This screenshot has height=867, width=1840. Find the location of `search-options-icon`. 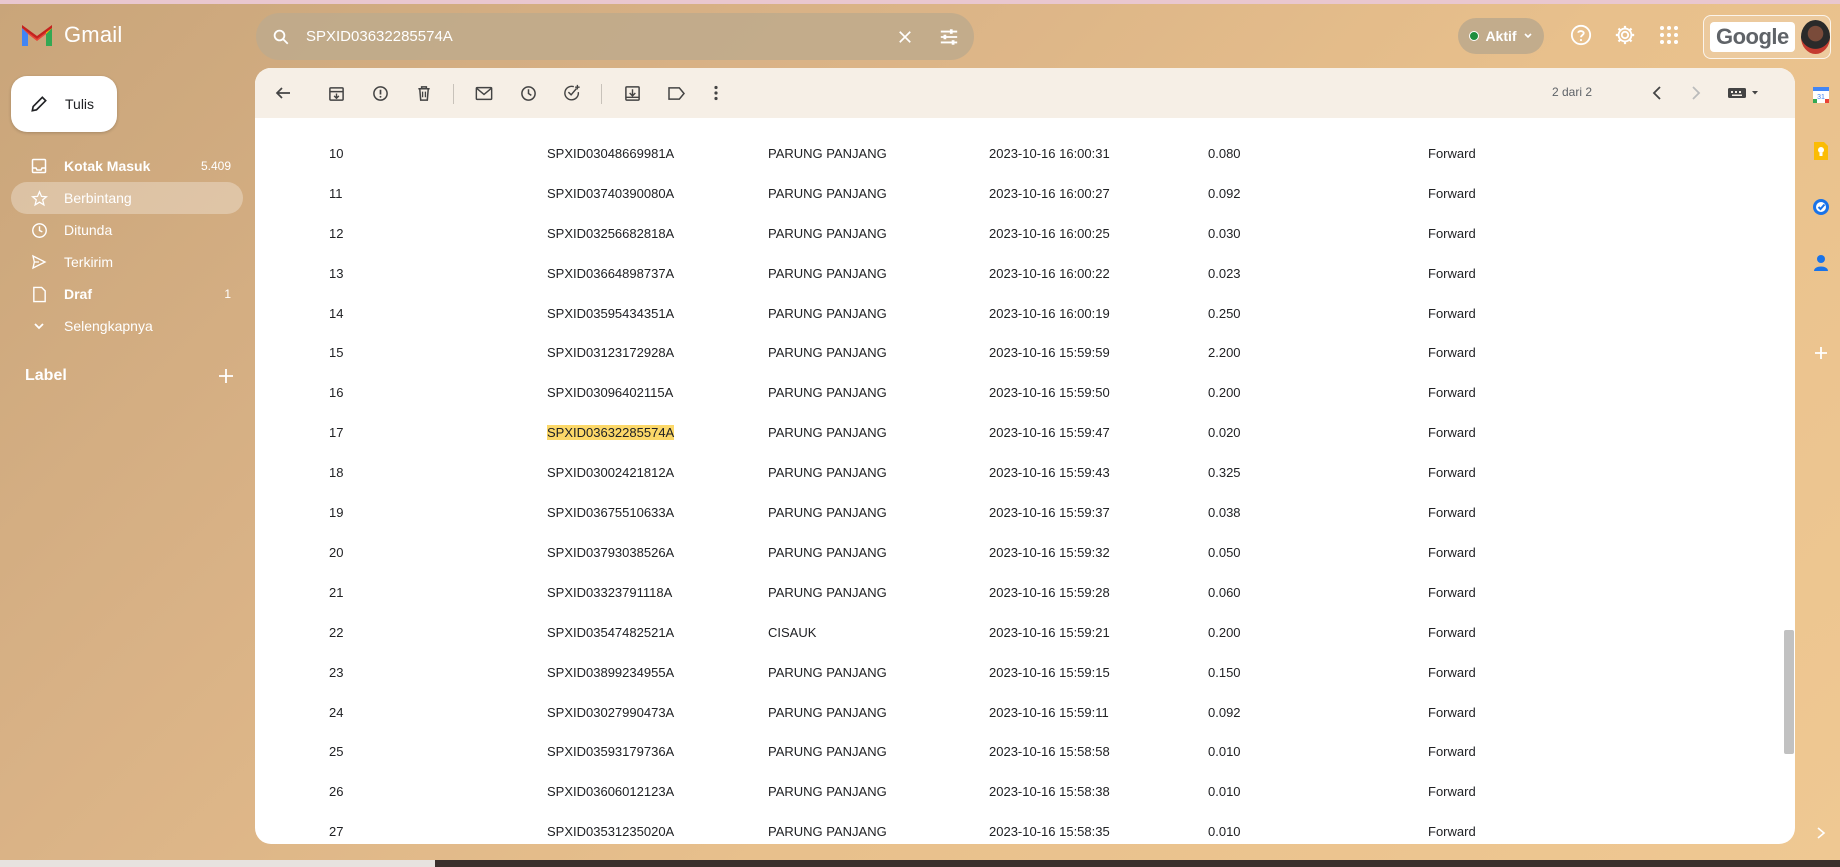

search-options-icon is located at coordinates (949, 37).